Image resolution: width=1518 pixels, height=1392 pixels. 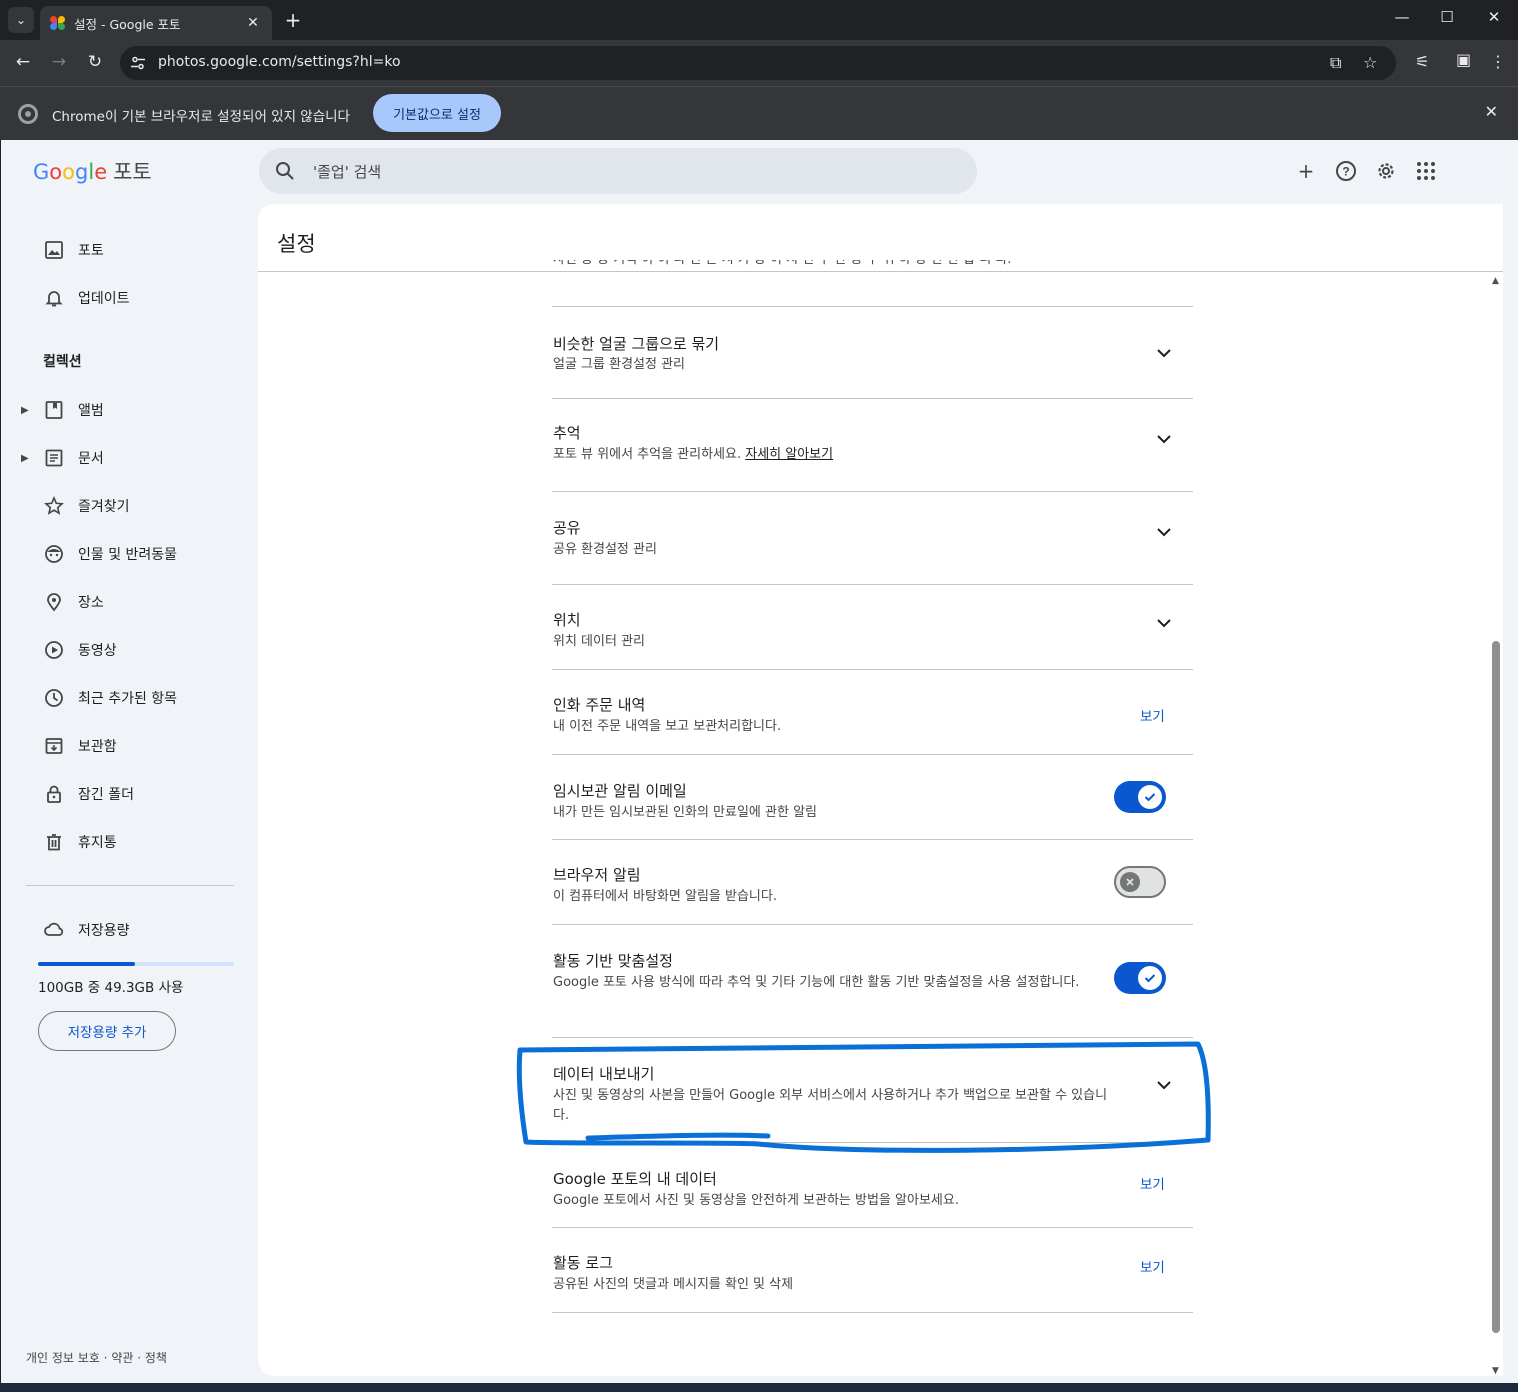 What do you see at coordinates (96, 1357) in the screenshot?
I see `footer-links: 개인 정보 보호 · 약관 · 정책` at bounding box center [96, 1357].